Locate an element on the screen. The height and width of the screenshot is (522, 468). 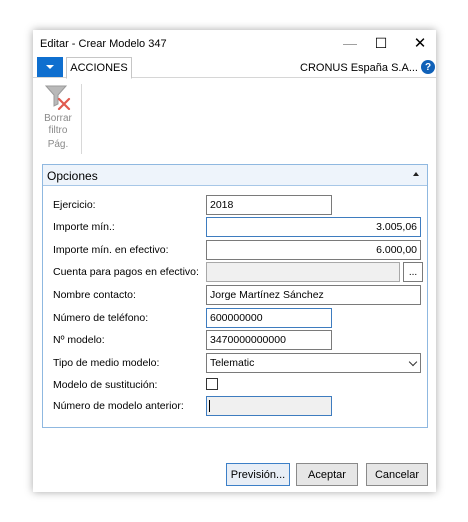
ribbon-tab-strip: ACCIONES CRONUS España S.A... ? is located at coordinates (234, 67).